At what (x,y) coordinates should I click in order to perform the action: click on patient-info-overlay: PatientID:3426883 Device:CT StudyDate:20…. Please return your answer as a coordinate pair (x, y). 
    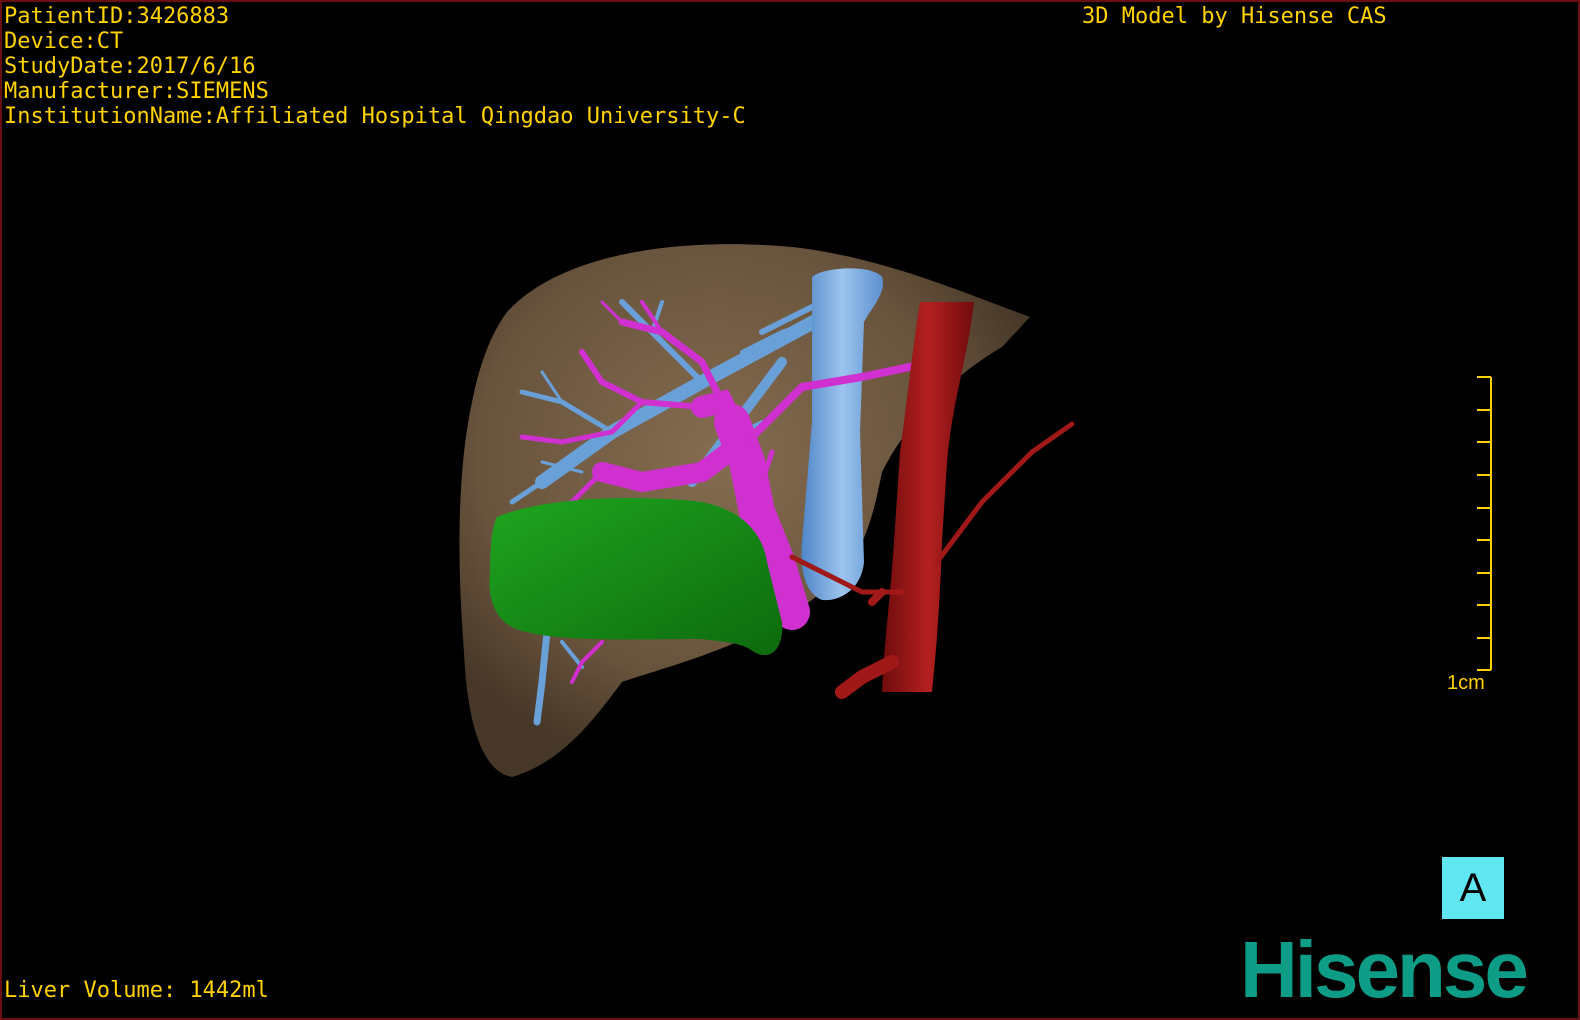
    Looking at the image, I should click on (375, 66).